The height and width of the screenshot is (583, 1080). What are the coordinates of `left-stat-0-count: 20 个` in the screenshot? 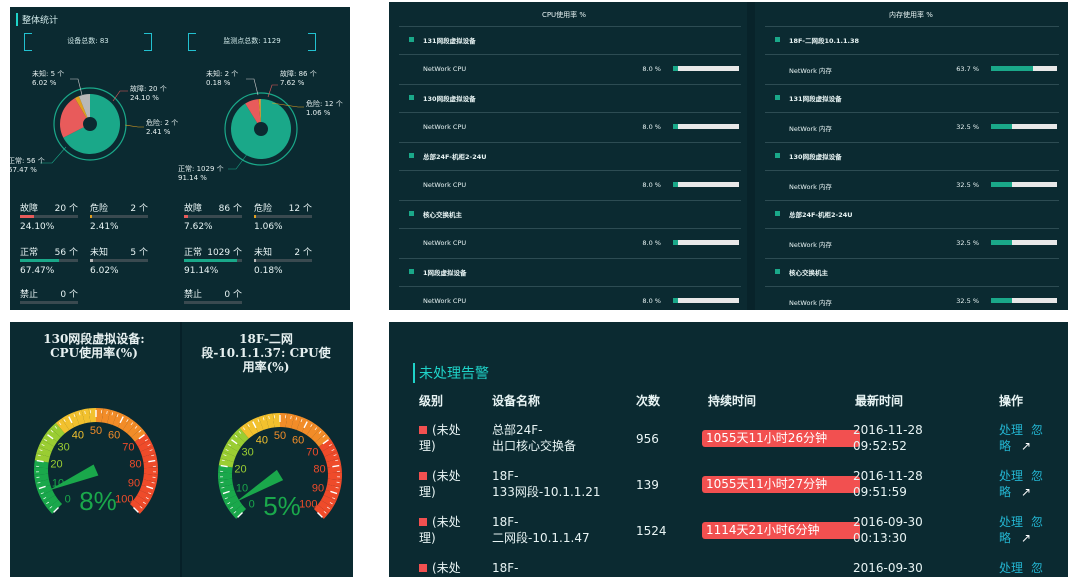 It's located at (66, 209).